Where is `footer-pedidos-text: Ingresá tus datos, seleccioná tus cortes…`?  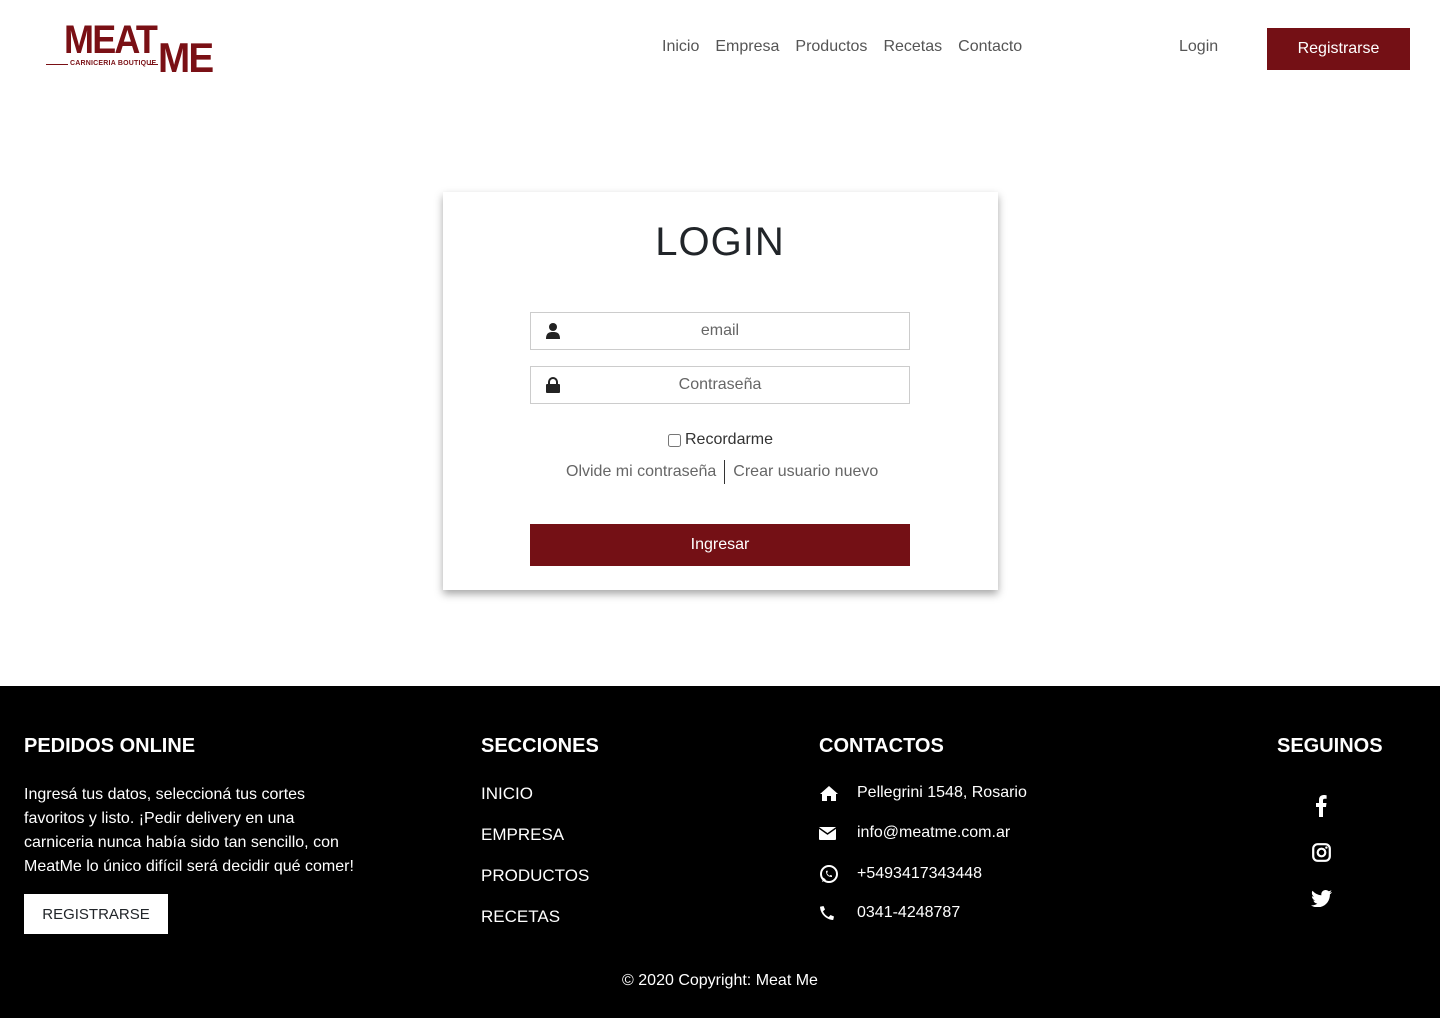 footer-pedidos-text: Ingresá tus datos, seleccioná tus cortes… is located at coordinates (189, 830).